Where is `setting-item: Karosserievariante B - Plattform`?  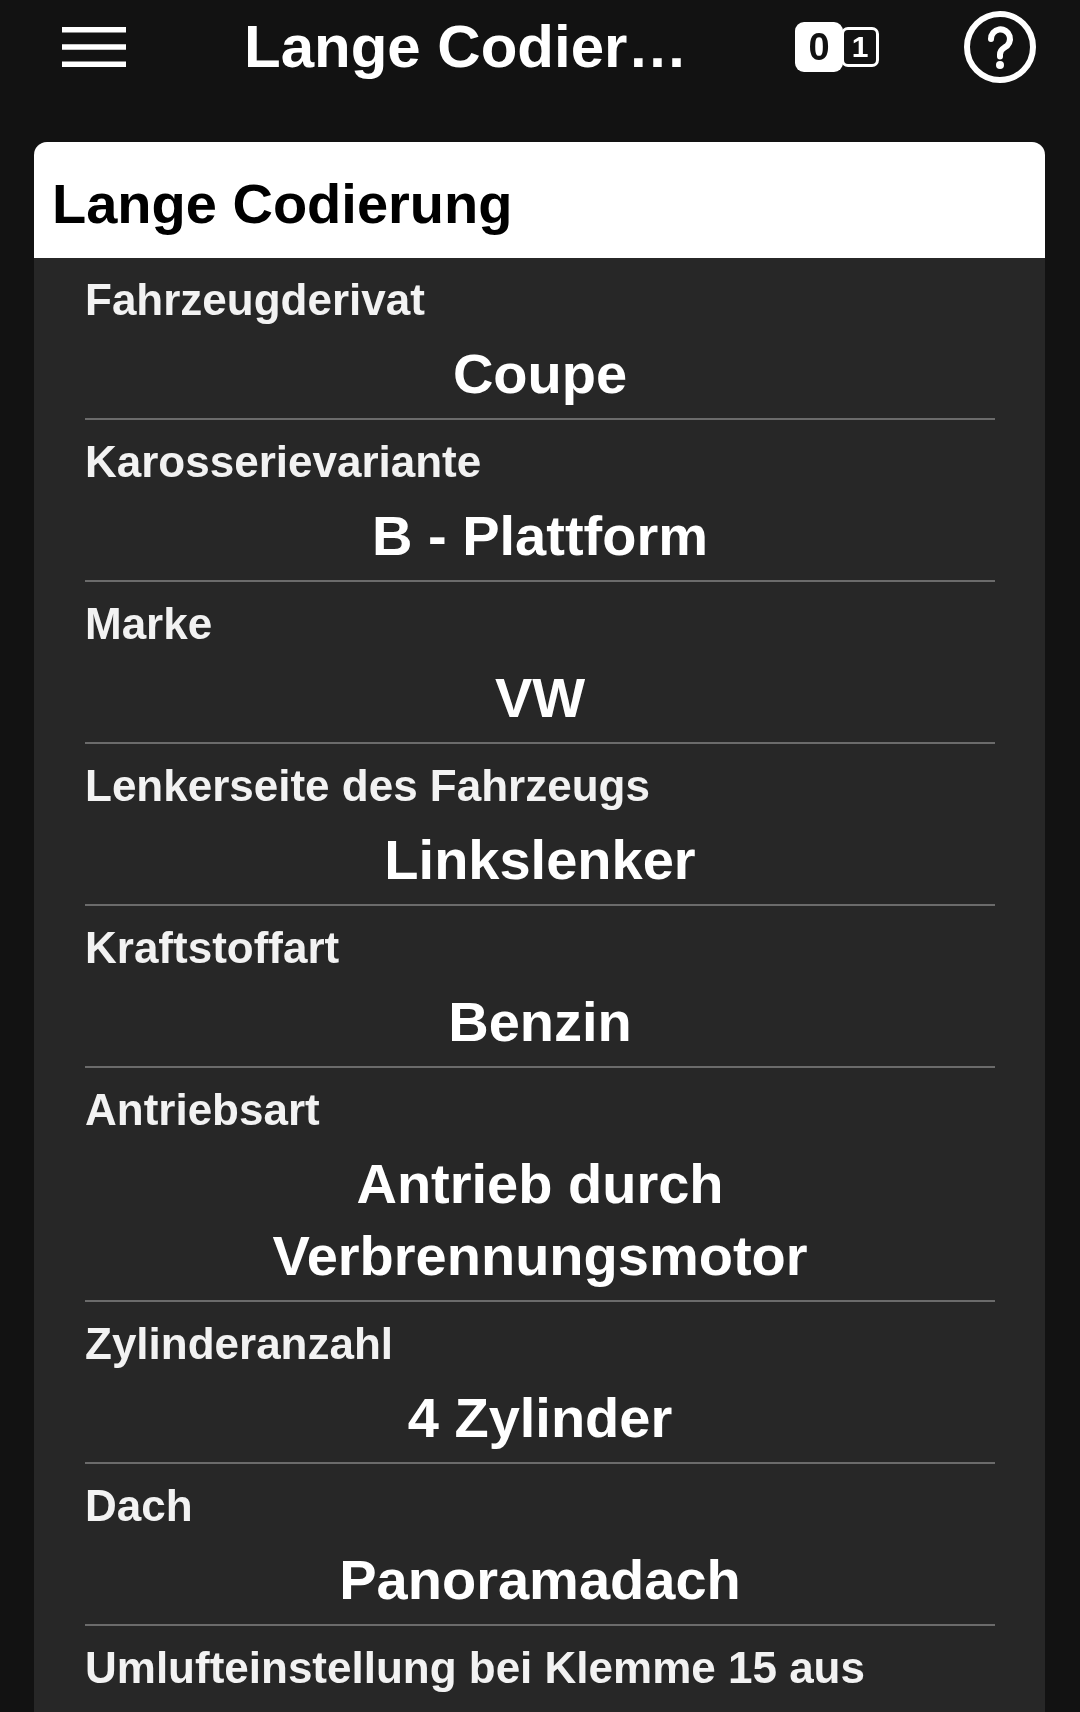
setting-item: Karosserievariante B - Plattform is located at coordinates (540, 499).